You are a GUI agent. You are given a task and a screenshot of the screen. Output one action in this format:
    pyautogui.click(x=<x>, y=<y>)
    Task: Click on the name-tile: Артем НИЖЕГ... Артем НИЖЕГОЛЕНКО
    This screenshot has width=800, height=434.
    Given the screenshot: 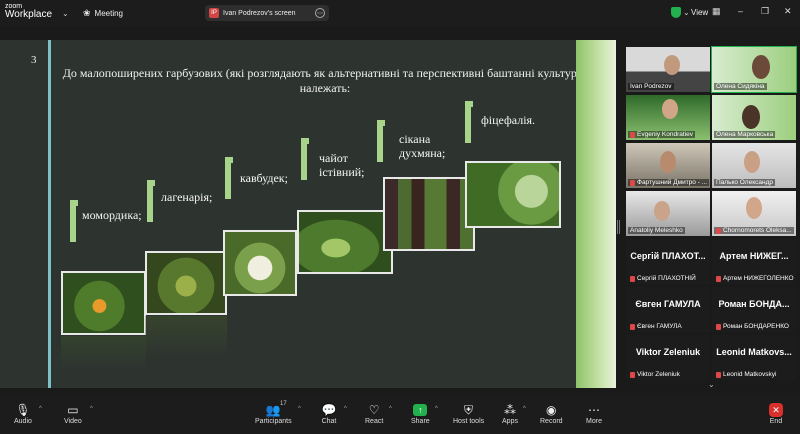 What is the action you would take?
    pyautogui.click(x=754, y=261)
    